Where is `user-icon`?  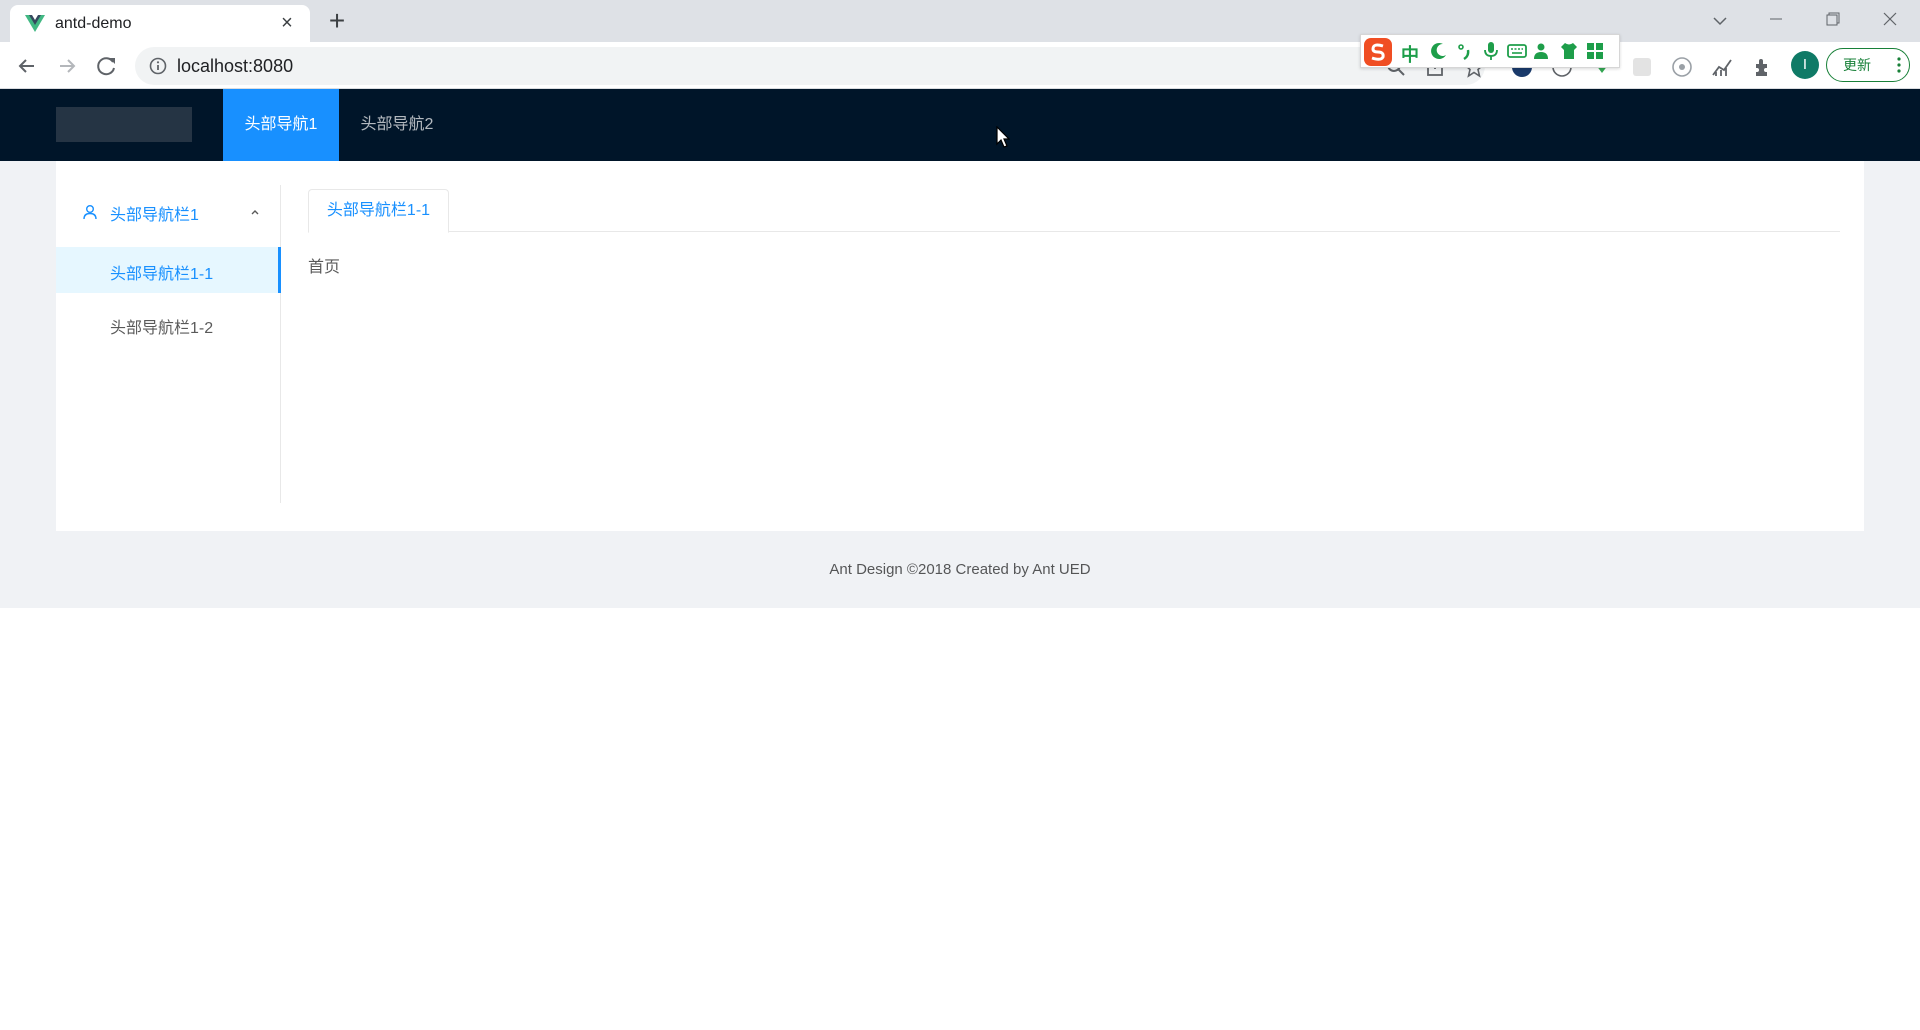
user-icon is located at coordinates (90, 212).